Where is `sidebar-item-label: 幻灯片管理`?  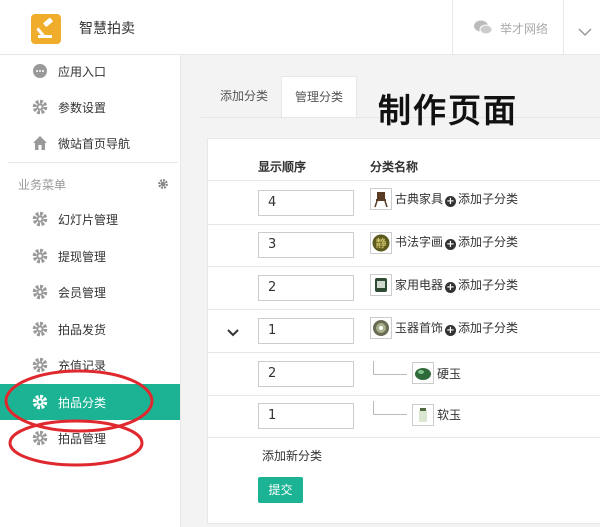 sidebar-item-label: 幻灯片管理 is located at coordinates (88, 220).